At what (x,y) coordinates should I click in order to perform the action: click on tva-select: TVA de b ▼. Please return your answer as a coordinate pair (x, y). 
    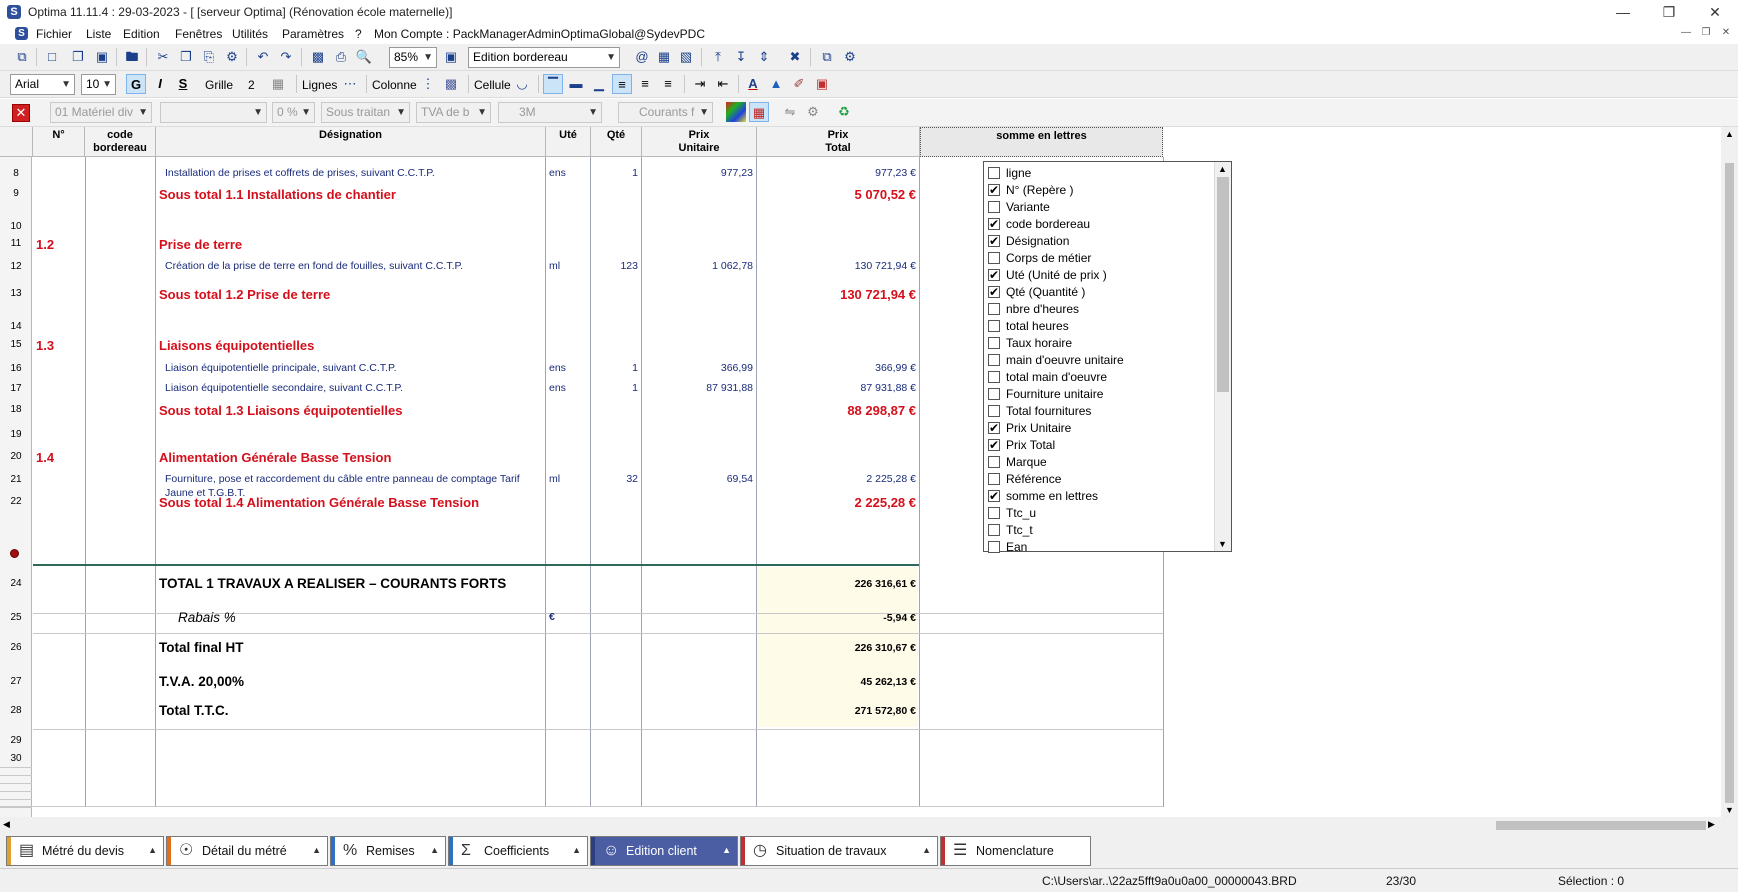
    Looking at the image, I should click on (453, 112).